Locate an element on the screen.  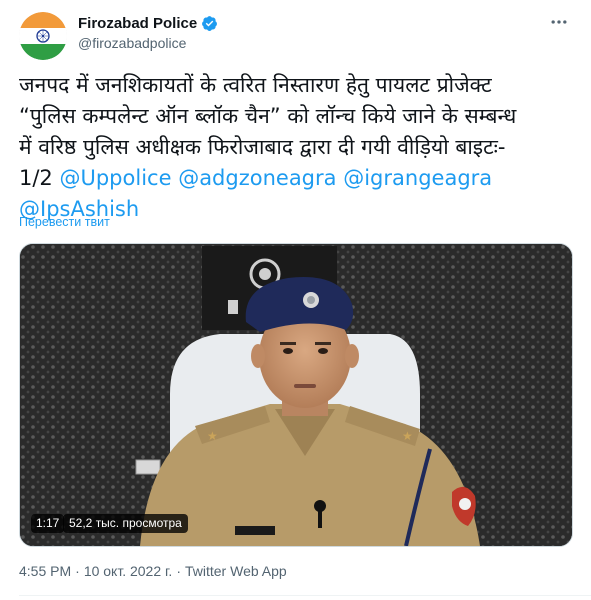
tweet-text-line: 1/2 @Uppolice @adgzoneagra @igrangeagra is located at coordinates (299, 178).